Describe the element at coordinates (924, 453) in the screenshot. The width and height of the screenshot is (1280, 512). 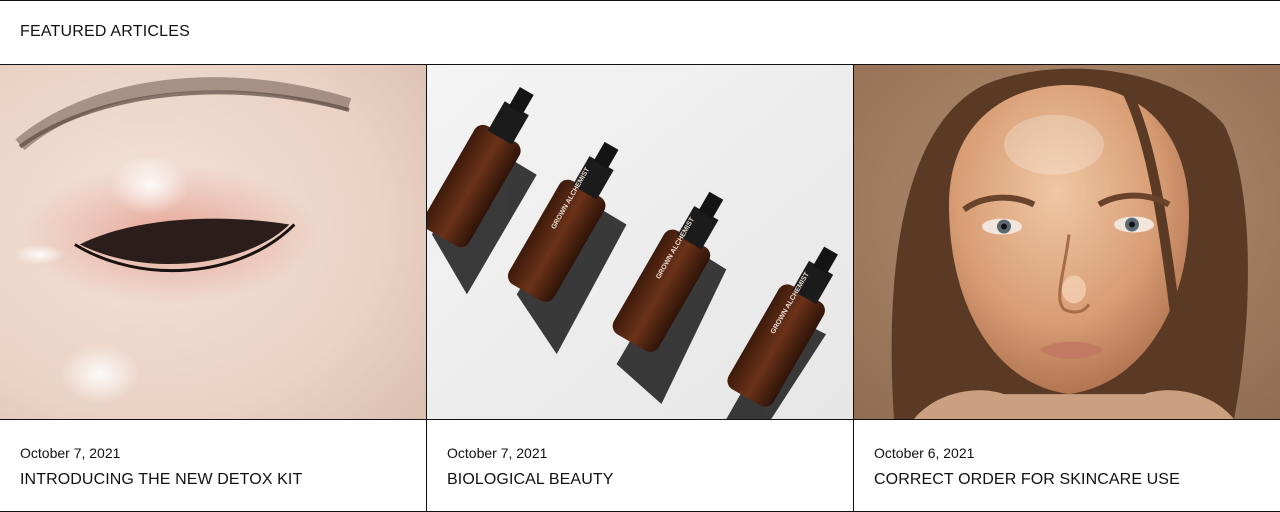
I see `article-date: October 6, 2021` at that location.